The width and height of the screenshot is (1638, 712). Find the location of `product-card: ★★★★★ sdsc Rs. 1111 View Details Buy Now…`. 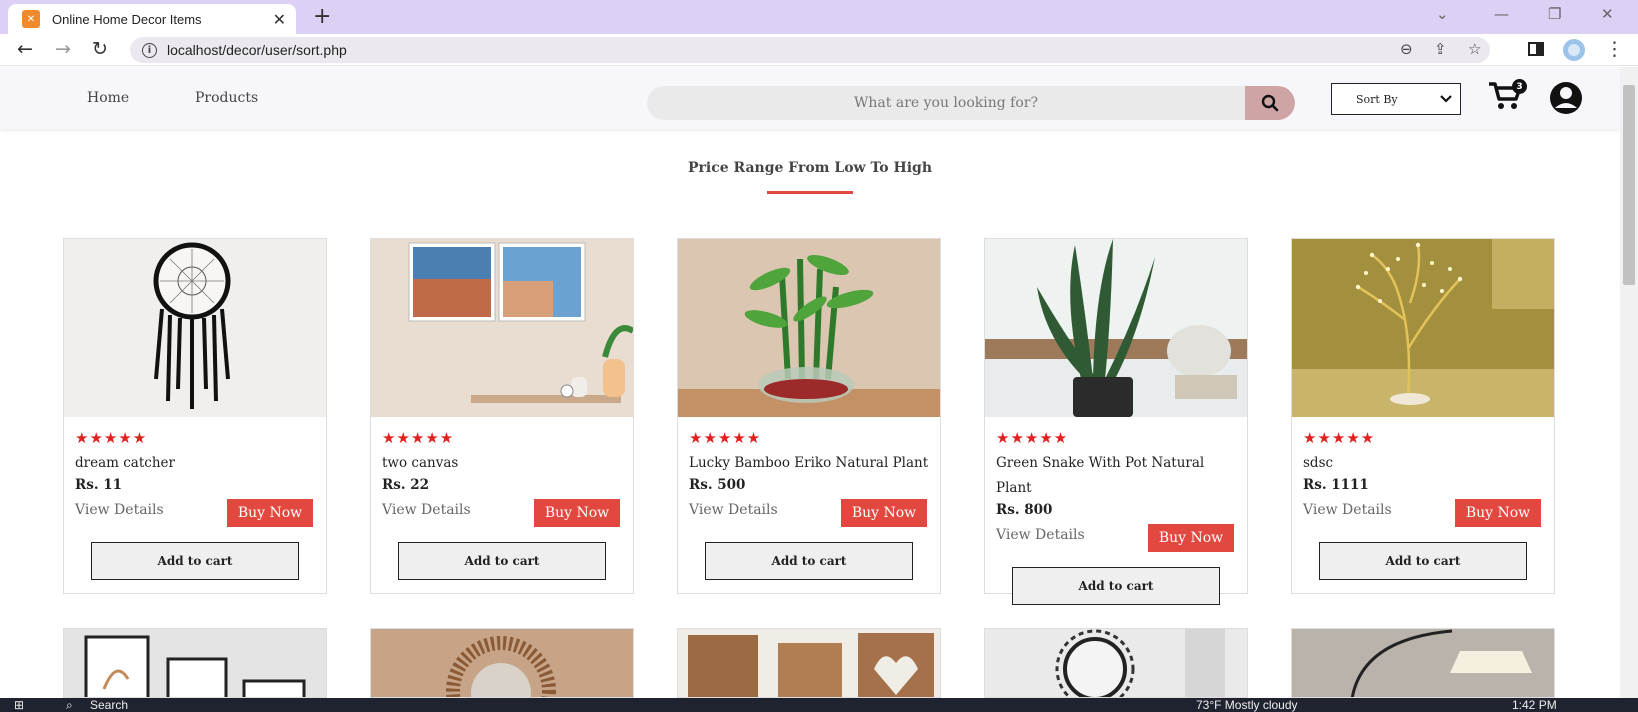

product-card: ★★★★★ sdsc Rs. 1111 View Details Buy Now… is located at coordinates (1423, 416).